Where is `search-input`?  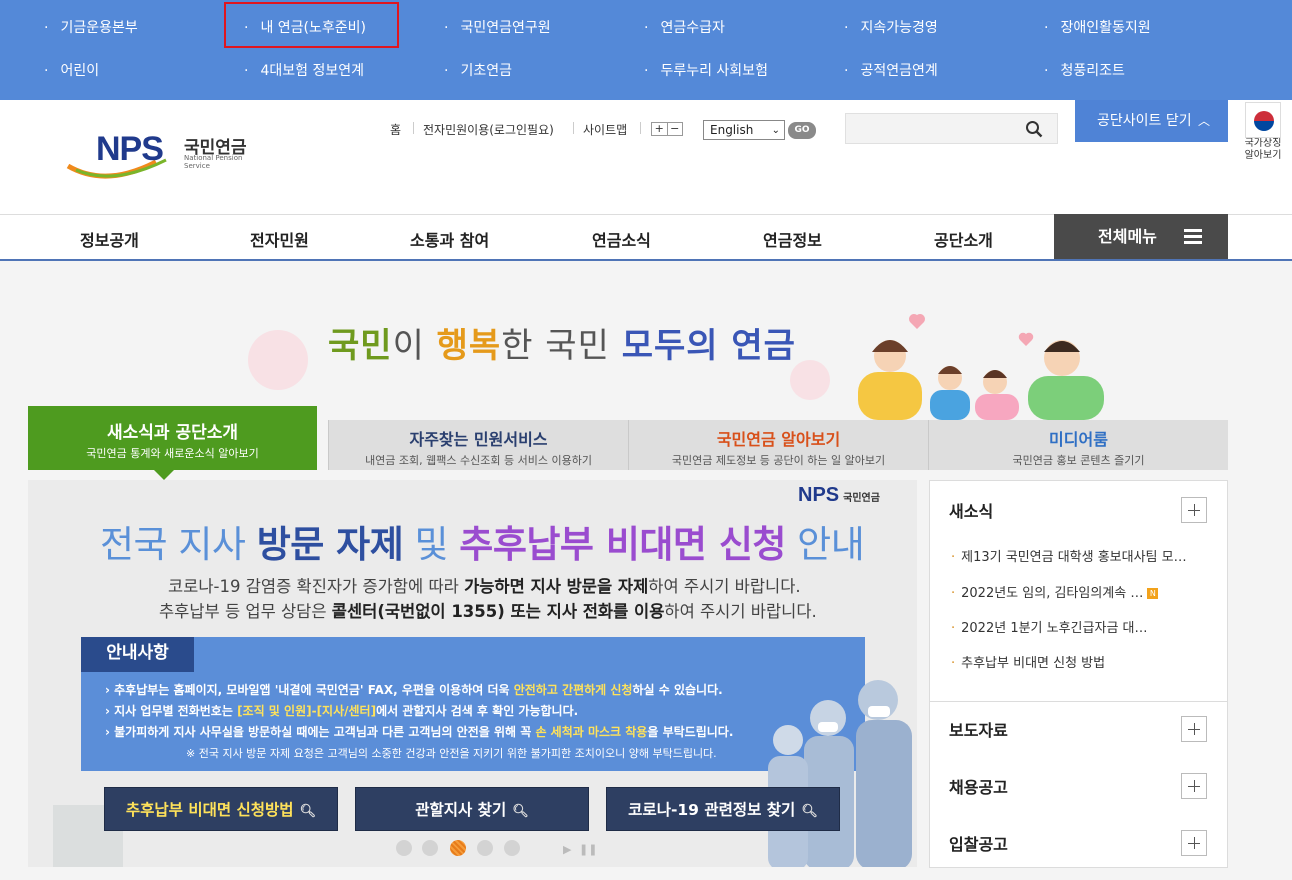 search-input is located at coordinates (951, 128).